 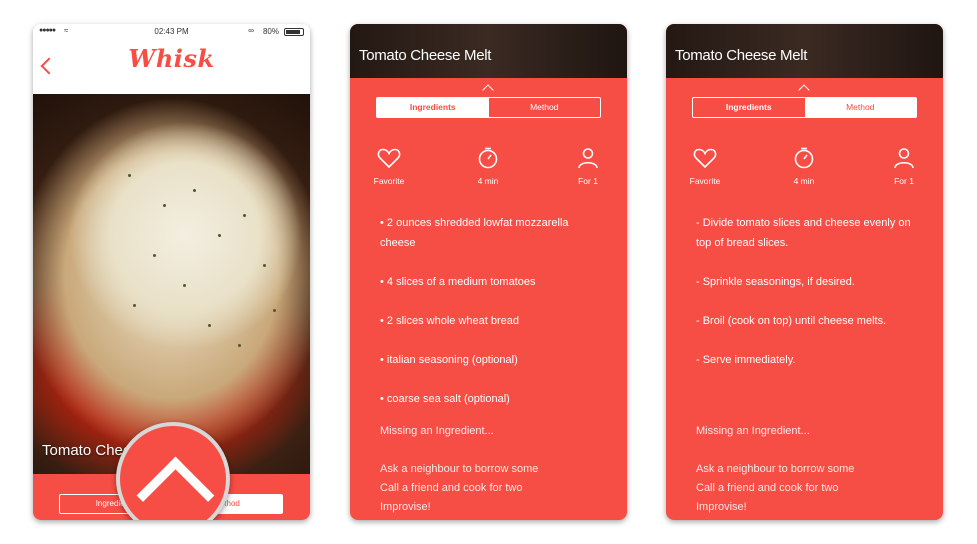 What do you see at coordinates (458, 281) in the screenshot?
I see `list-item: • 4 slices of a medium tomatoes` at bounding box center [458, 281].